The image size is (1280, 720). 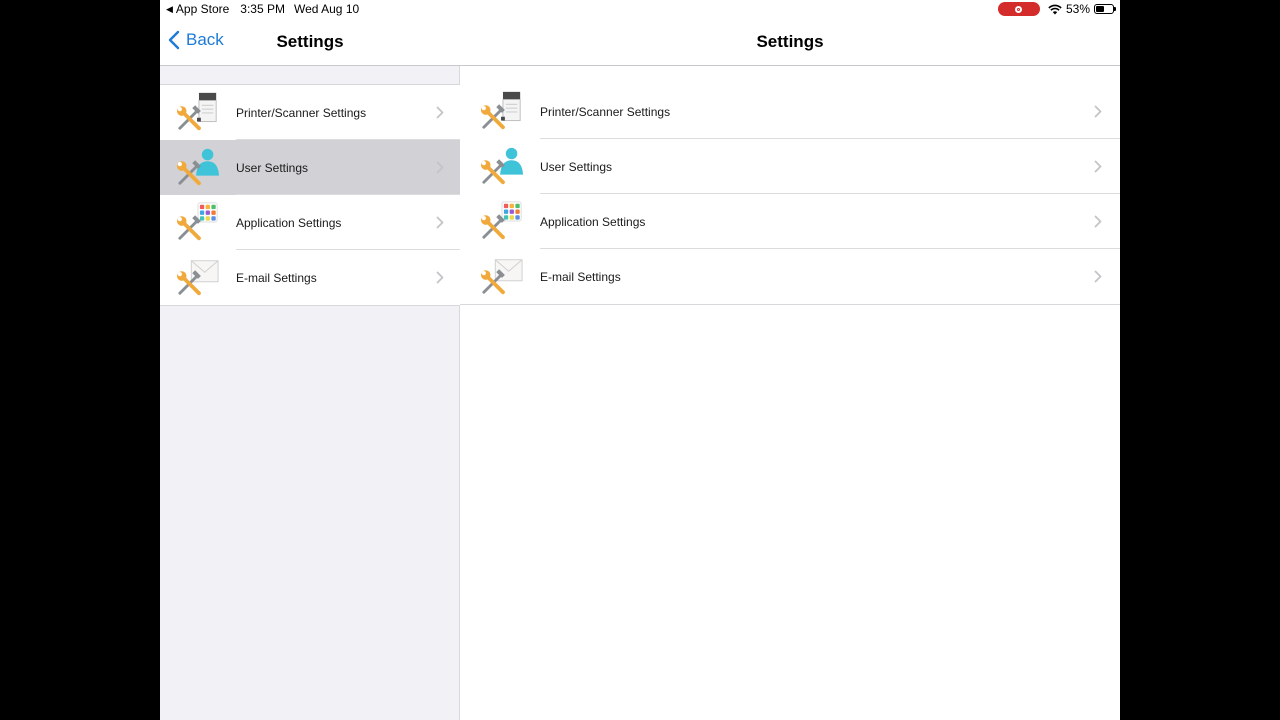 What do you see at coordinates (790, 166) in the screenshot?
I see `detail-row-user-settings: User Settings` at bounding box center [790, 166].